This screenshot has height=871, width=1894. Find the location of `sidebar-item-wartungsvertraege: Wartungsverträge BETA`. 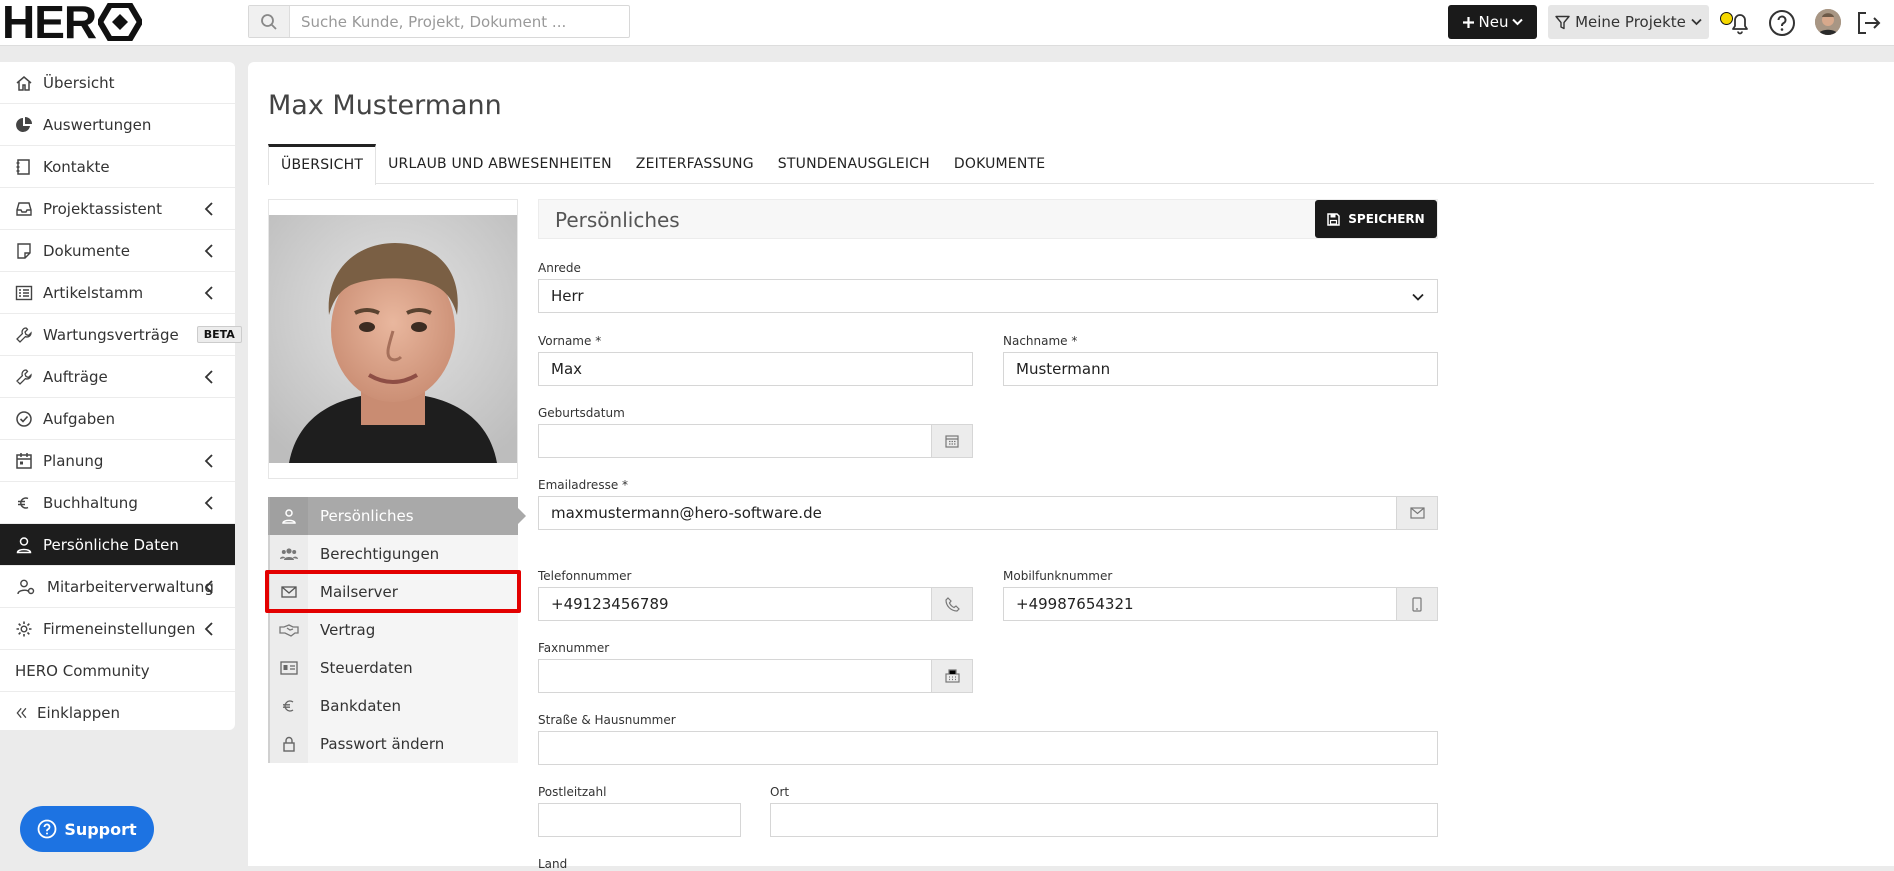

sidebar-item-wartungsvertraege: Wartungsverträge BETA is located at coordinates (121, 335).